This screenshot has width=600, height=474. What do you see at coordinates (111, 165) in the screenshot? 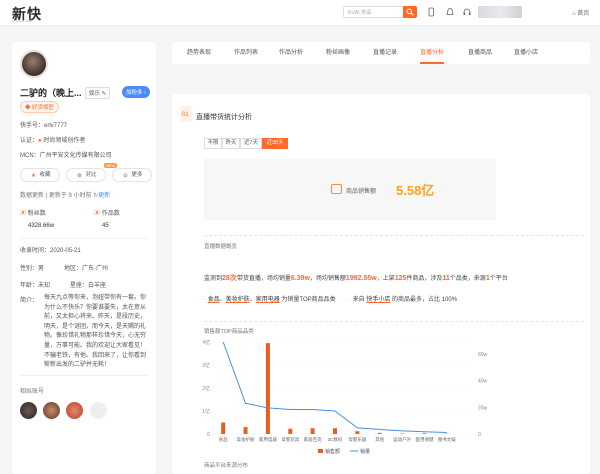
I see `new-badge: NEW` at bounding box center [111, 165].